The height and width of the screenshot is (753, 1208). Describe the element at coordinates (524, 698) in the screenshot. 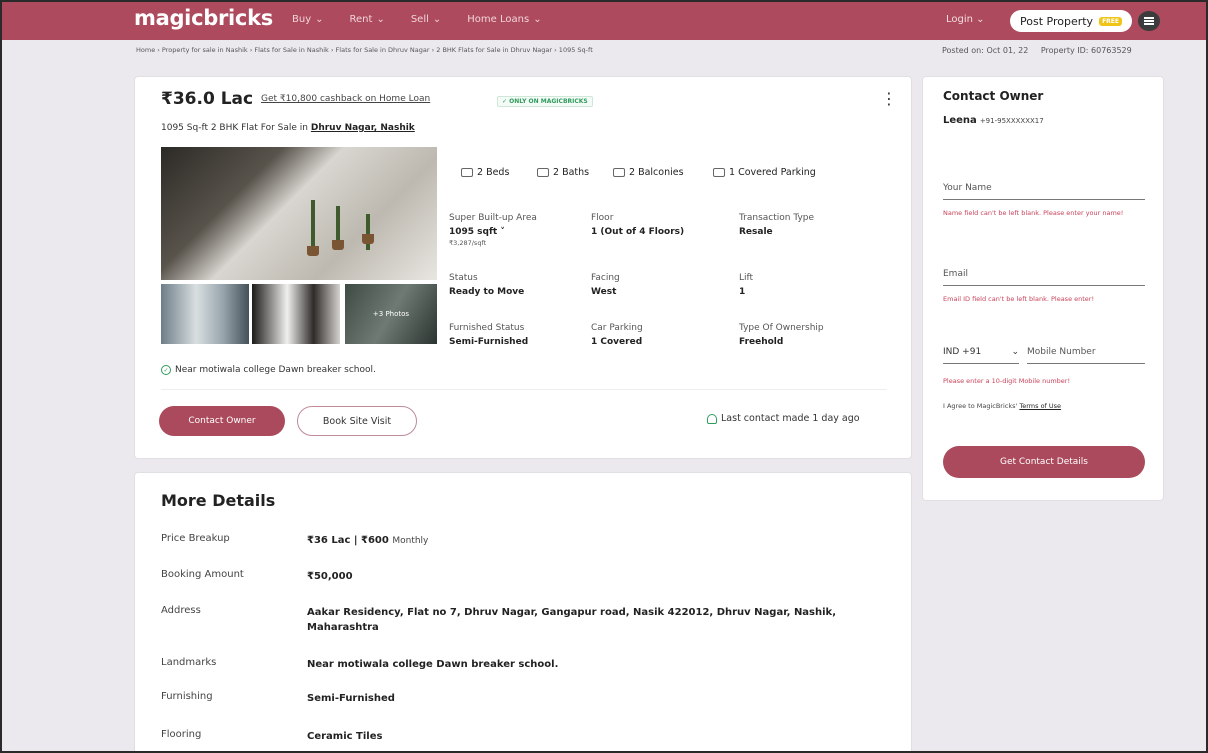

I see `detail-row-furnishing: Furnishing Semi-Furnished` at that location.